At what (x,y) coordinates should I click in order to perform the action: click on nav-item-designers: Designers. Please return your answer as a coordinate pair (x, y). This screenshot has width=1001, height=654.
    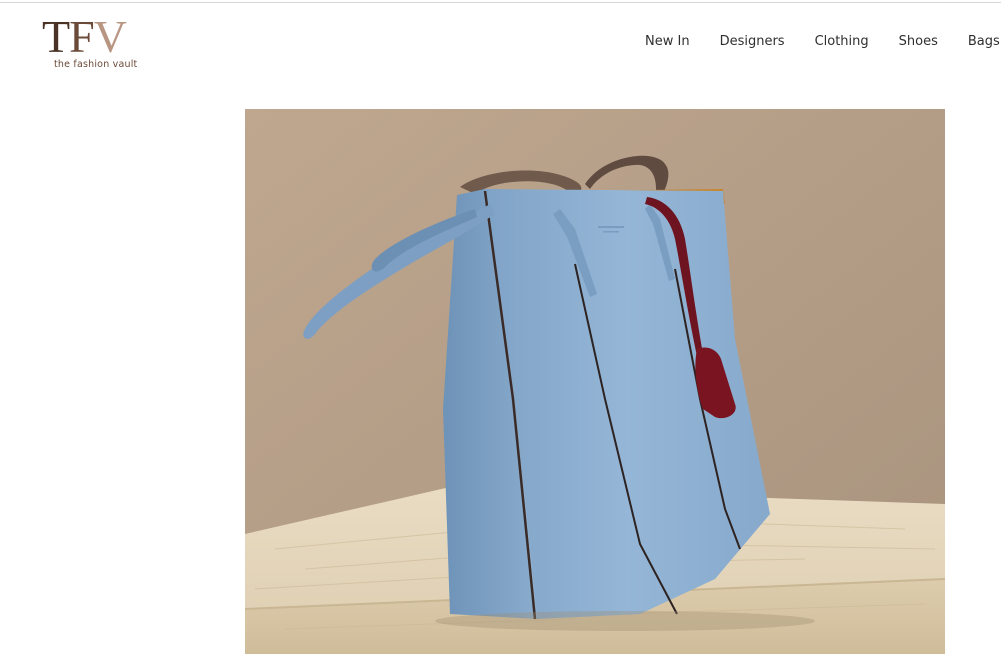
    Looking at the image, I should click on (752, 42).